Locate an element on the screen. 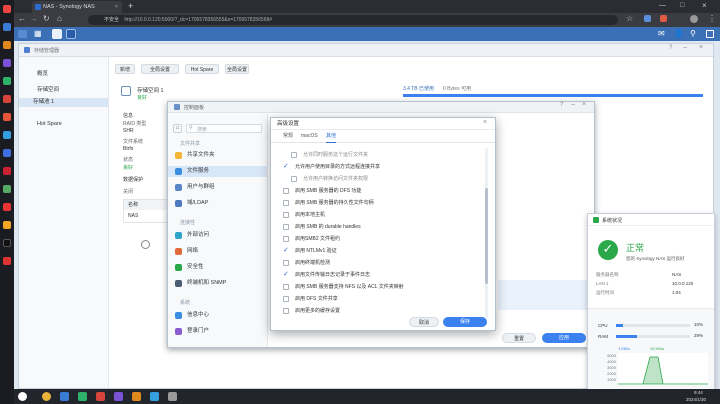 This screenshot has width=720, height=404. option-row: 允许用户转换访问文件夹权限 is located at coordinates (391, 179).